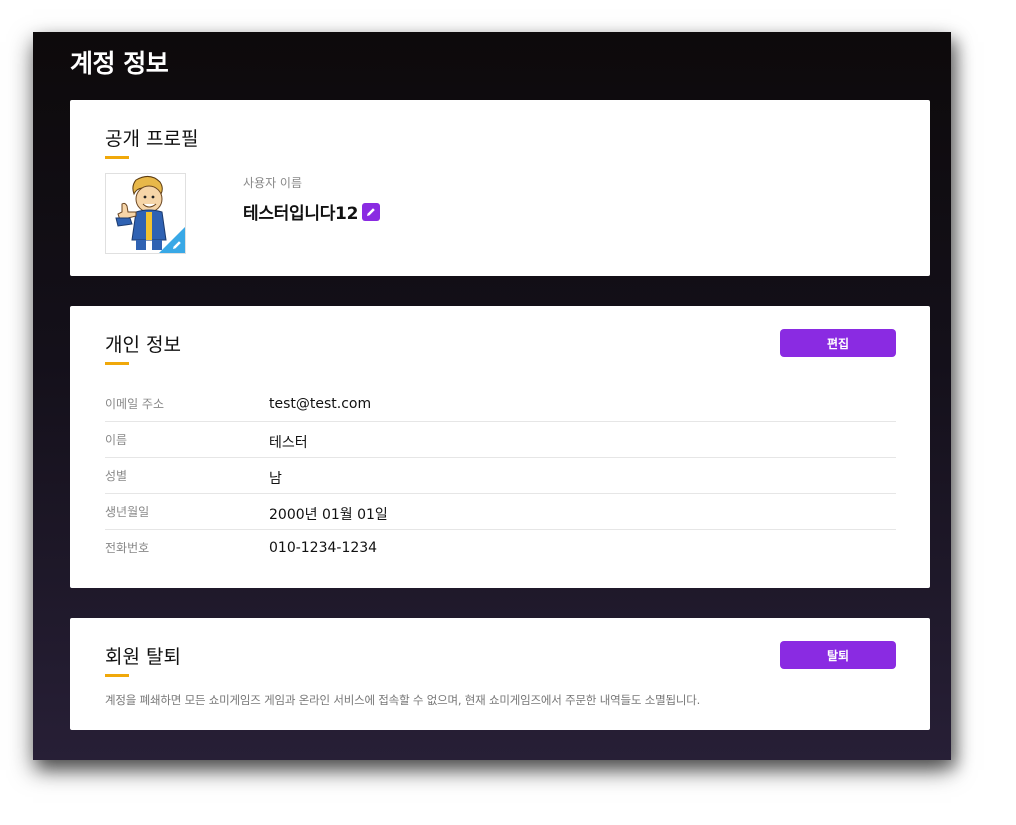  Describe the element at coordinates (116, 476) in the screenshot. I see `info-label: 성별` at that location.